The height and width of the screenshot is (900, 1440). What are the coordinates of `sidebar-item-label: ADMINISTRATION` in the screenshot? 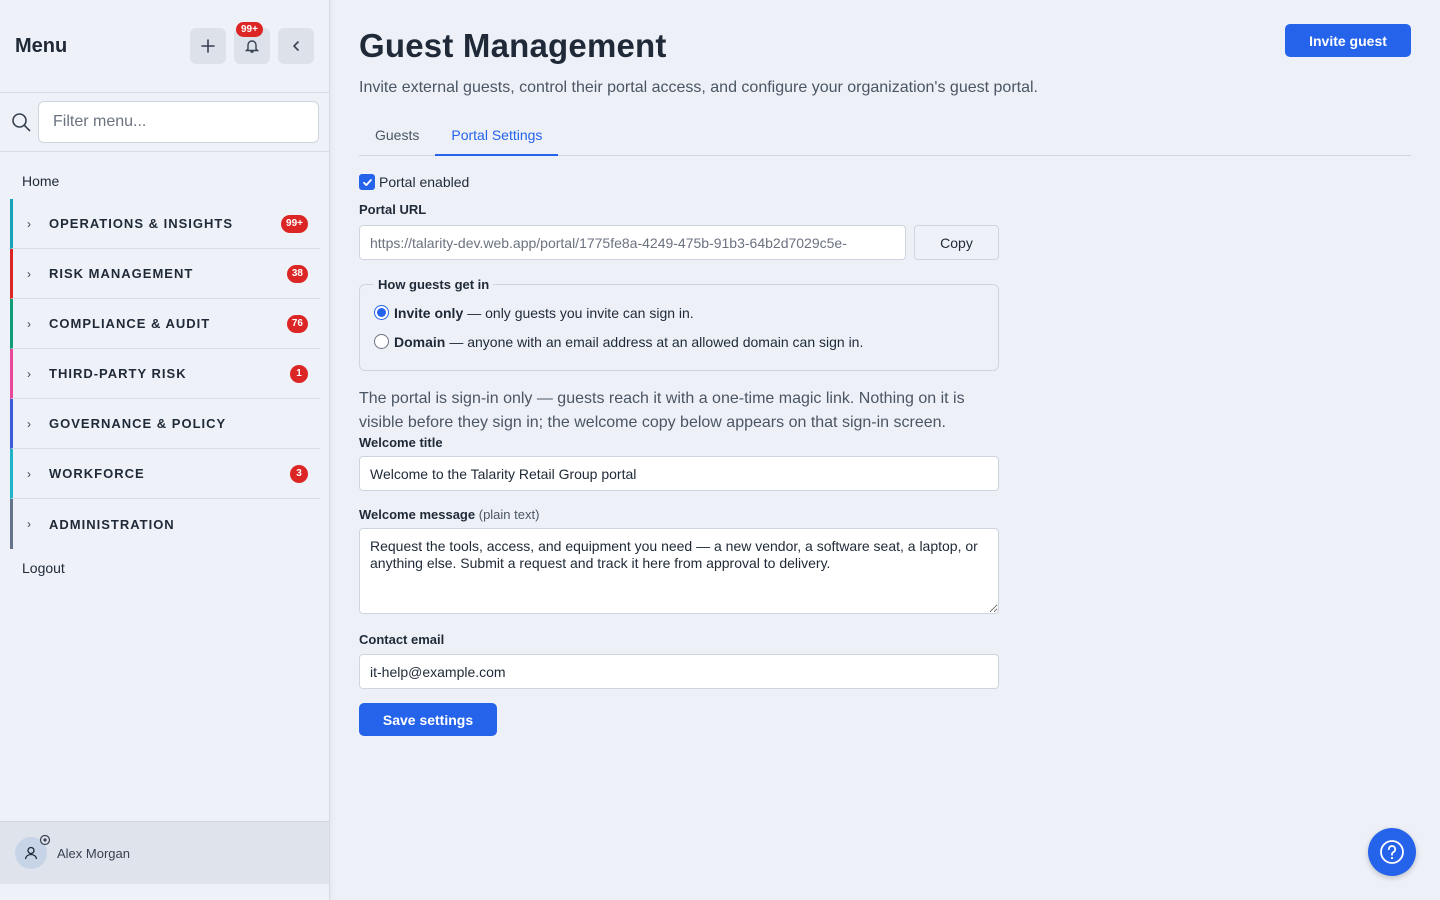 It's located at (112, 524).